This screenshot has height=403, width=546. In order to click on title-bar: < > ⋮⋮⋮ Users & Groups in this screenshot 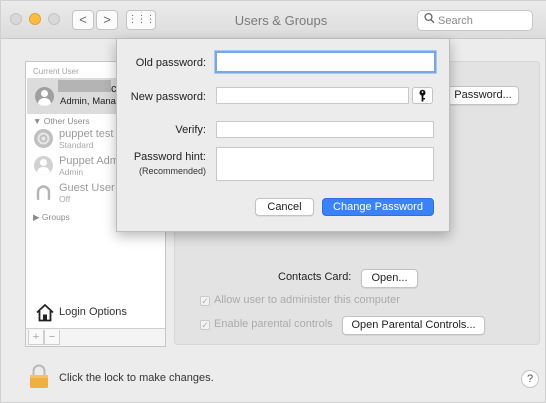, I will do `click(273, 20)`.